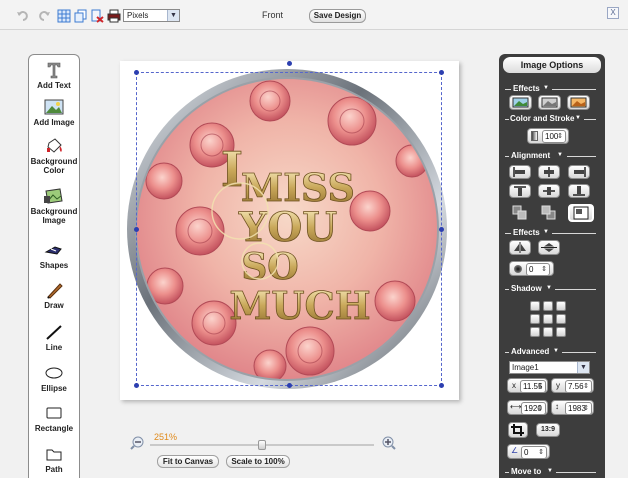 Image resolution: width=628 pixels, height=478 pixels. What do you see at coordinates (262, 445) in the screenshot?
I see `zoom-slider-thumb` at bounding box center [262, 445].